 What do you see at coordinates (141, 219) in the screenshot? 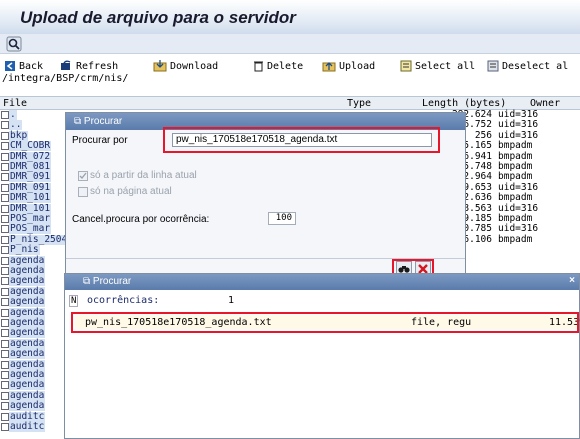
I see `cancel-label: Cancel.procura por ocorrência:` at bounding box center [141, 219].